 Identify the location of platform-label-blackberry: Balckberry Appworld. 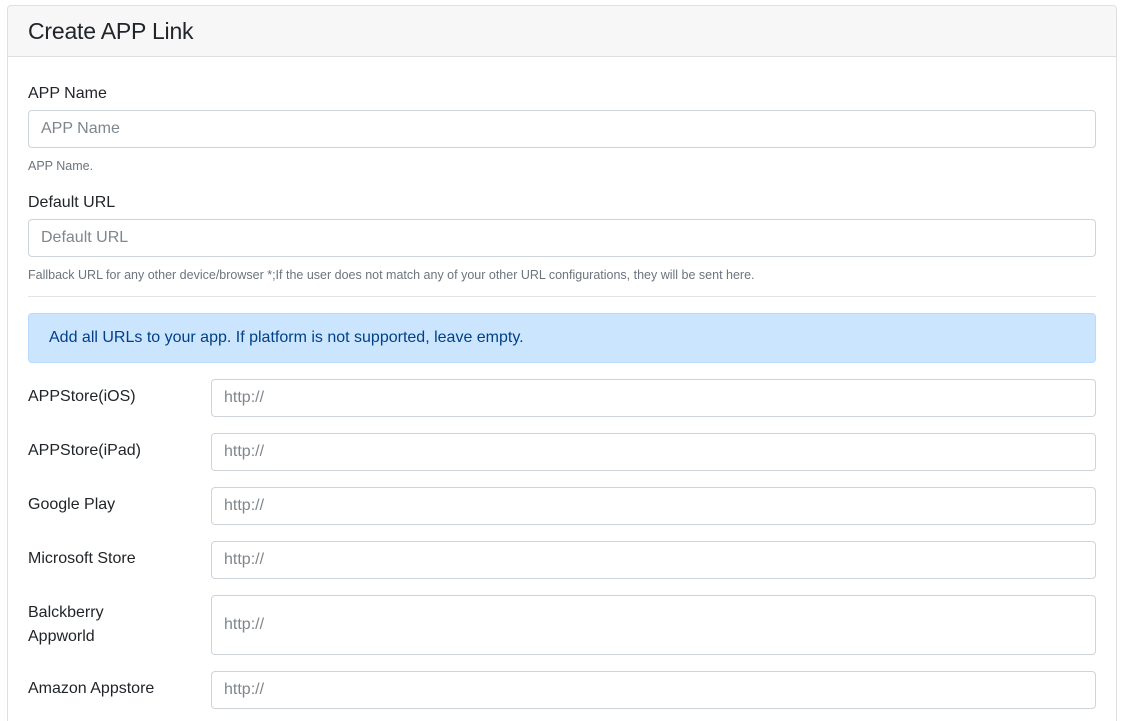
(66, 624).